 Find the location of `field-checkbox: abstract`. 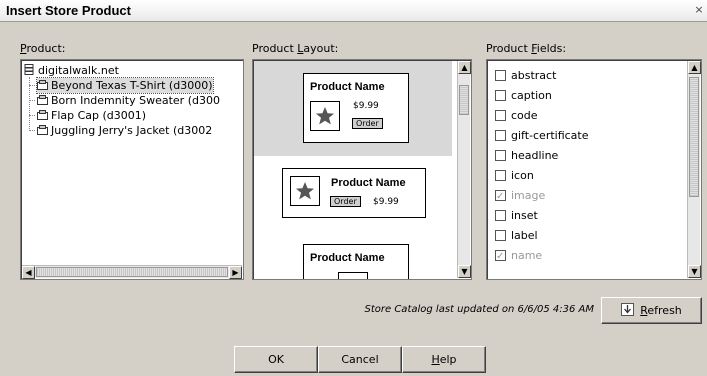

field-checkbox: abstract is located at coordinates (525, 75).